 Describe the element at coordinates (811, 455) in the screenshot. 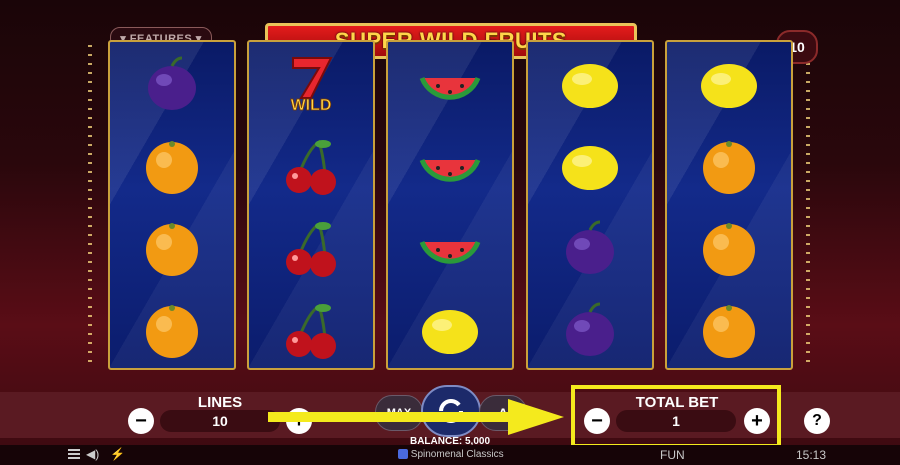

I see `clock: 15:13` at that location.